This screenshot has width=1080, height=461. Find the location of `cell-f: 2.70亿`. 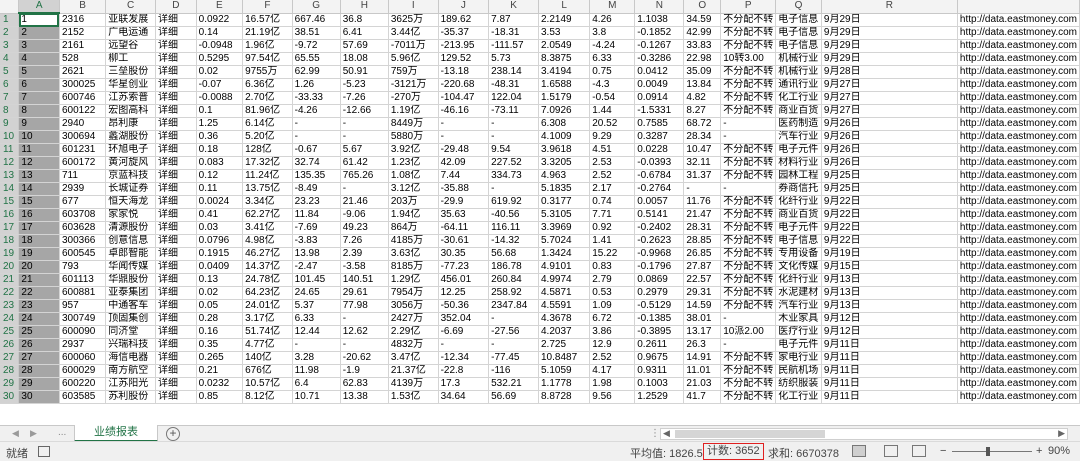

cell-f: 2.70亿 is located at coordinates (267, 98).